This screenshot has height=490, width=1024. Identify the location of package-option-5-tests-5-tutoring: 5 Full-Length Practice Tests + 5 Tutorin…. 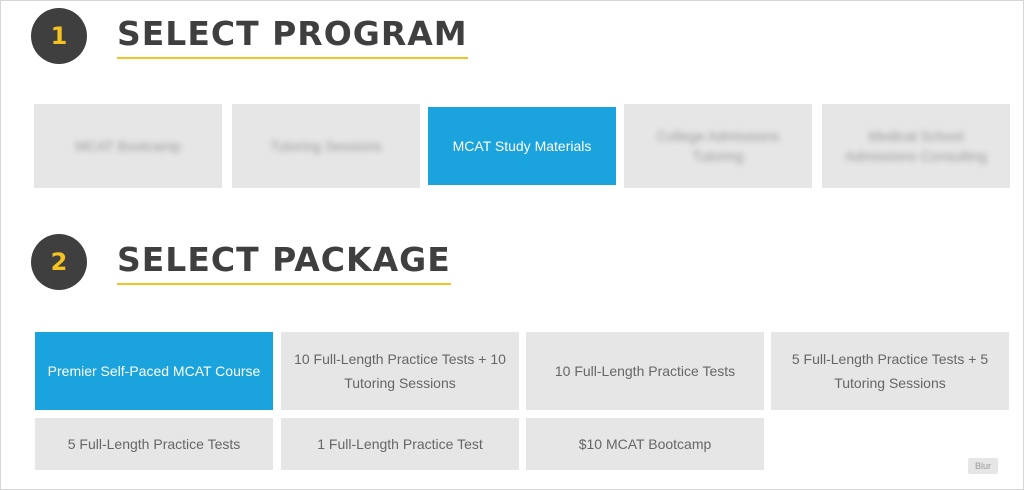
(890, 371).